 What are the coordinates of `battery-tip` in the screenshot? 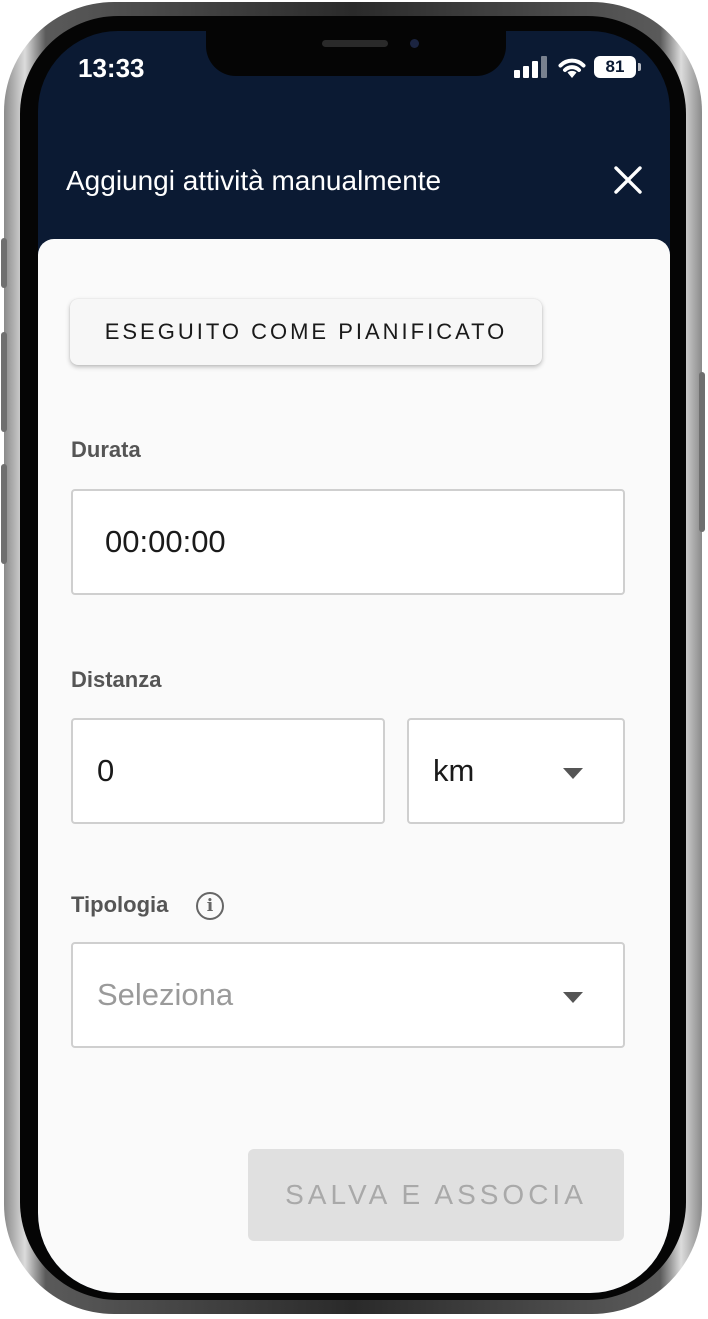 It's located at (639, 67).